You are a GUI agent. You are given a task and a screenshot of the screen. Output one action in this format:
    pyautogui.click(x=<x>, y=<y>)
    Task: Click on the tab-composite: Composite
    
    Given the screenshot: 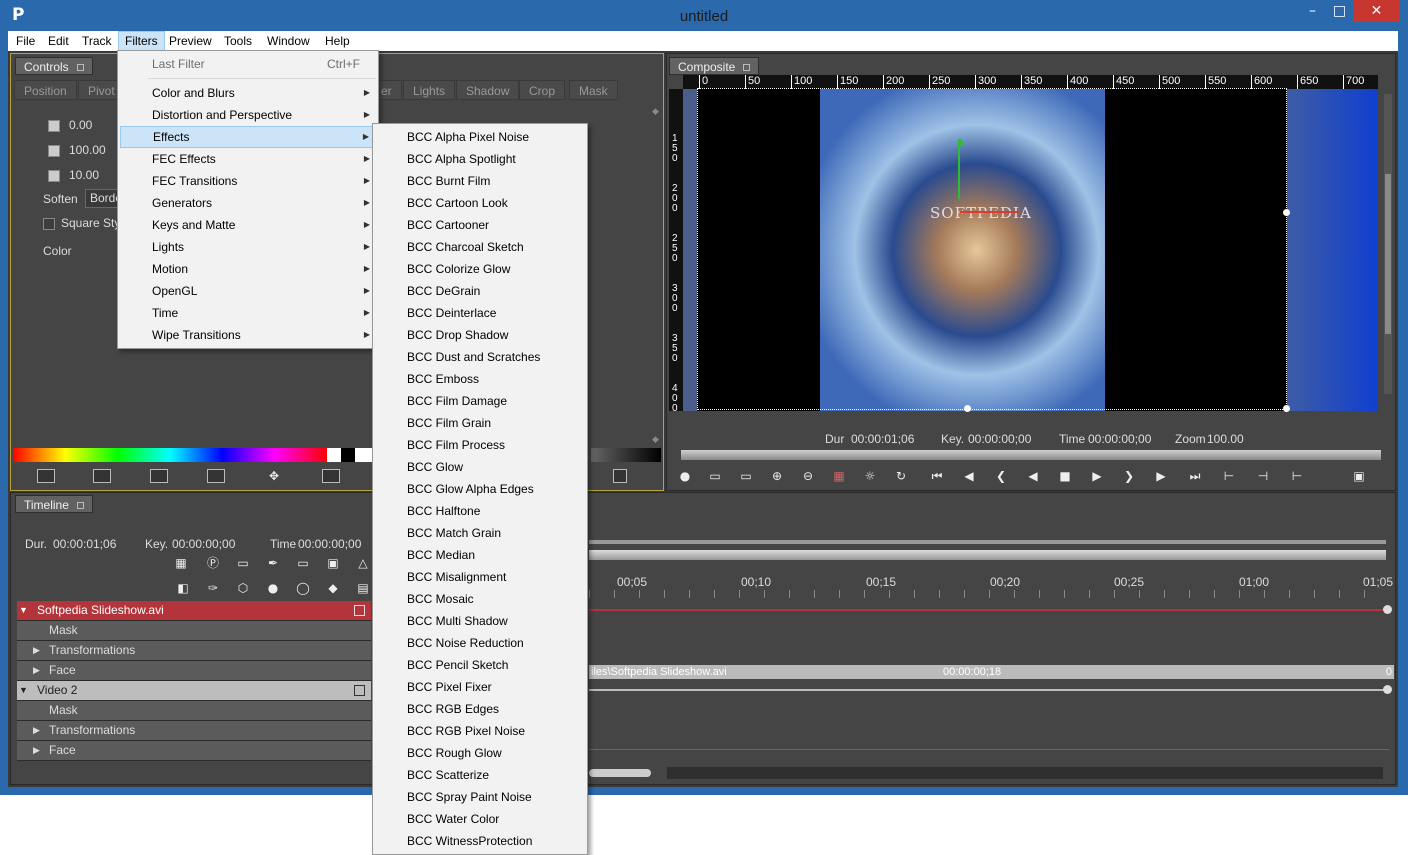 What is the action you would take?
    pyautogui.click(x=714, y=66)
    